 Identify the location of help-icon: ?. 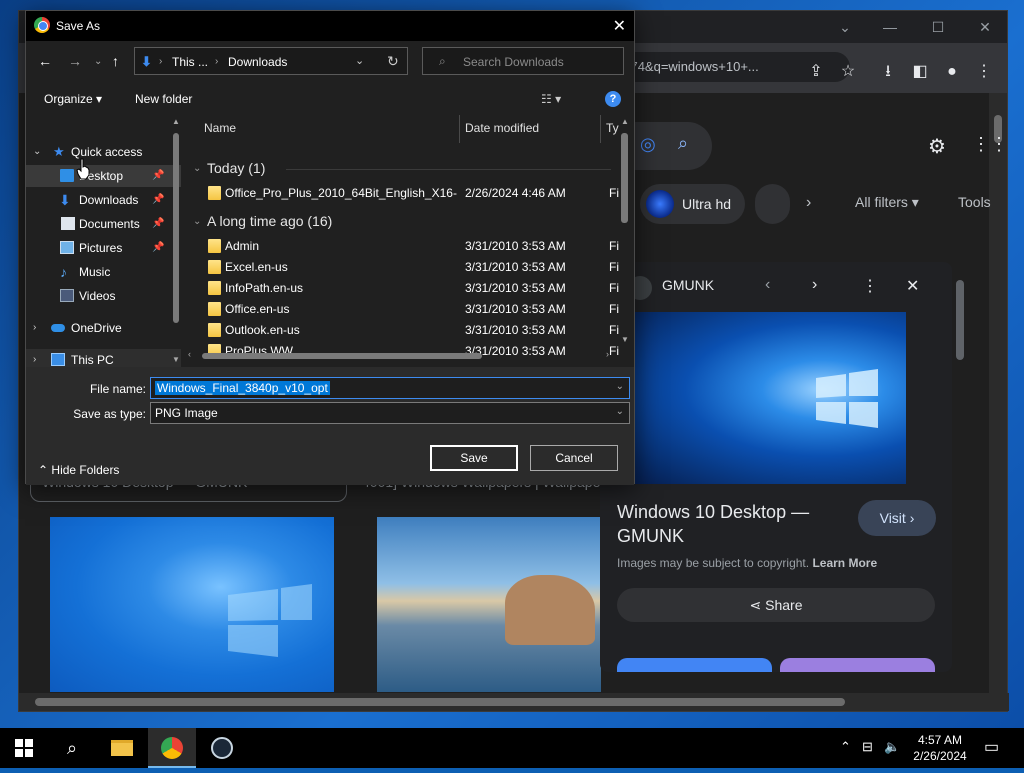
(613, 99).